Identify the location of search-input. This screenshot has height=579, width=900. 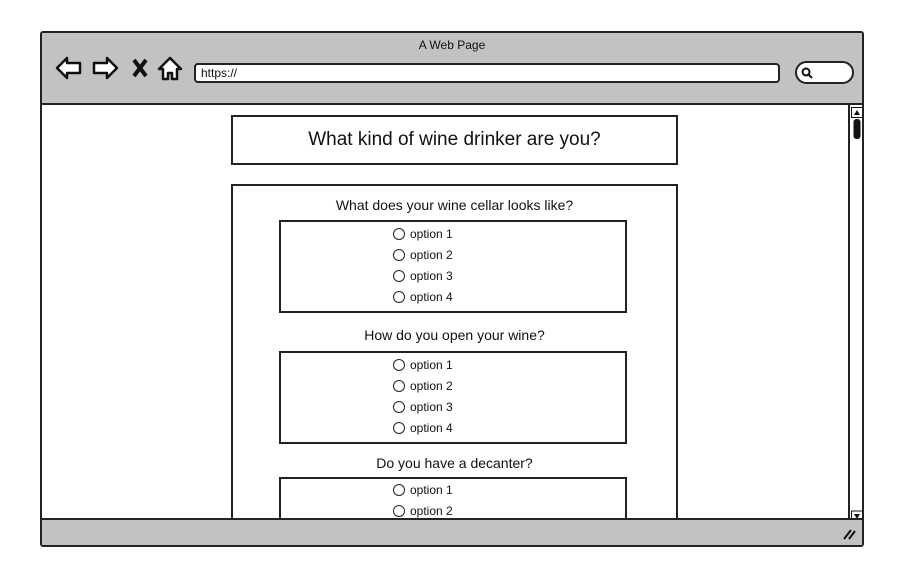
(824, 72).